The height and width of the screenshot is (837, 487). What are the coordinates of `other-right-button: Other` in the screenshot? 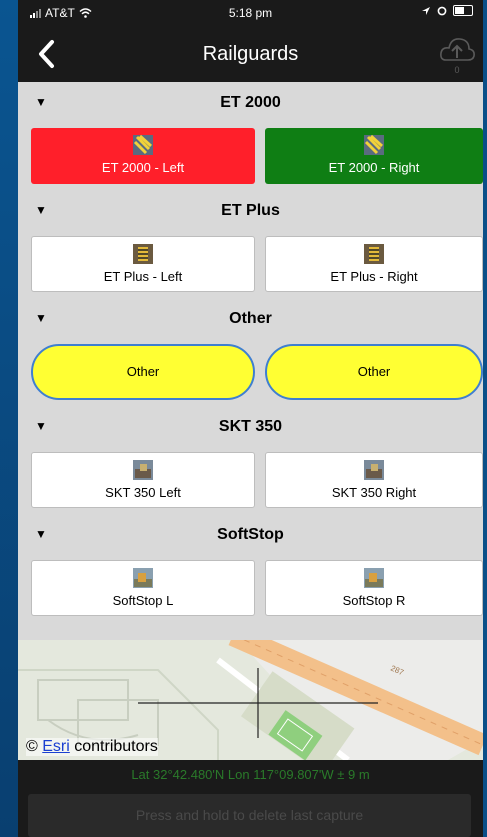 It's located at (374, 372).